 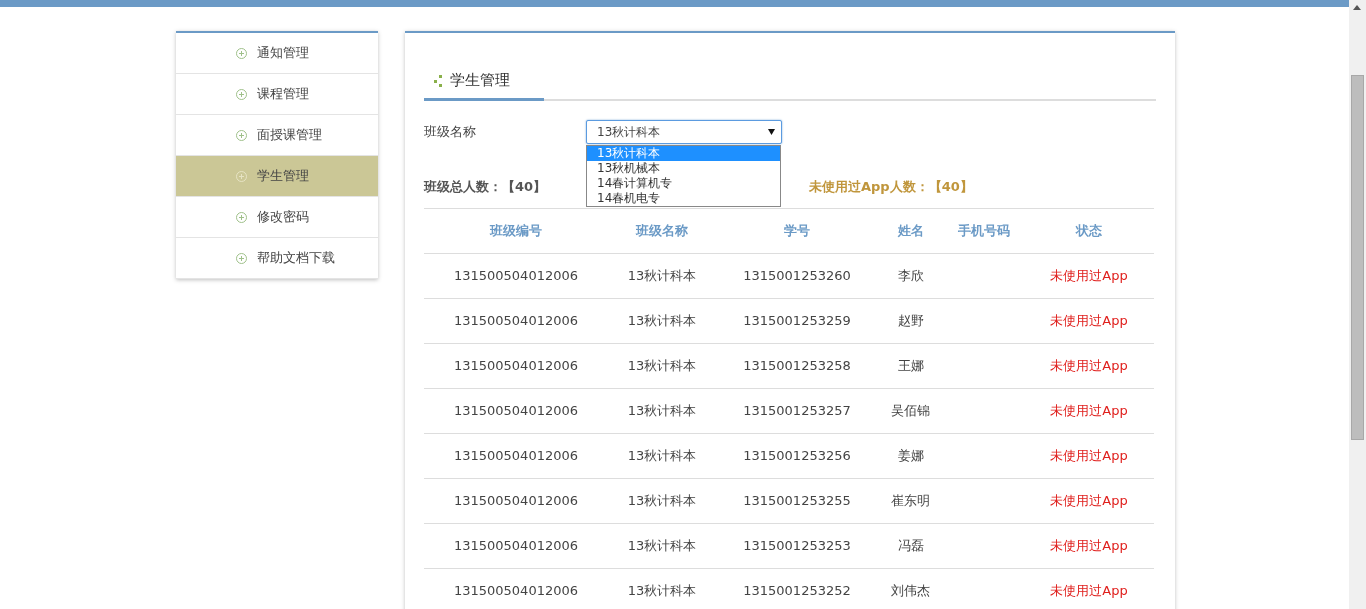 I want to click on sidebar-item: 课程管理, so click(x=277, y=94).